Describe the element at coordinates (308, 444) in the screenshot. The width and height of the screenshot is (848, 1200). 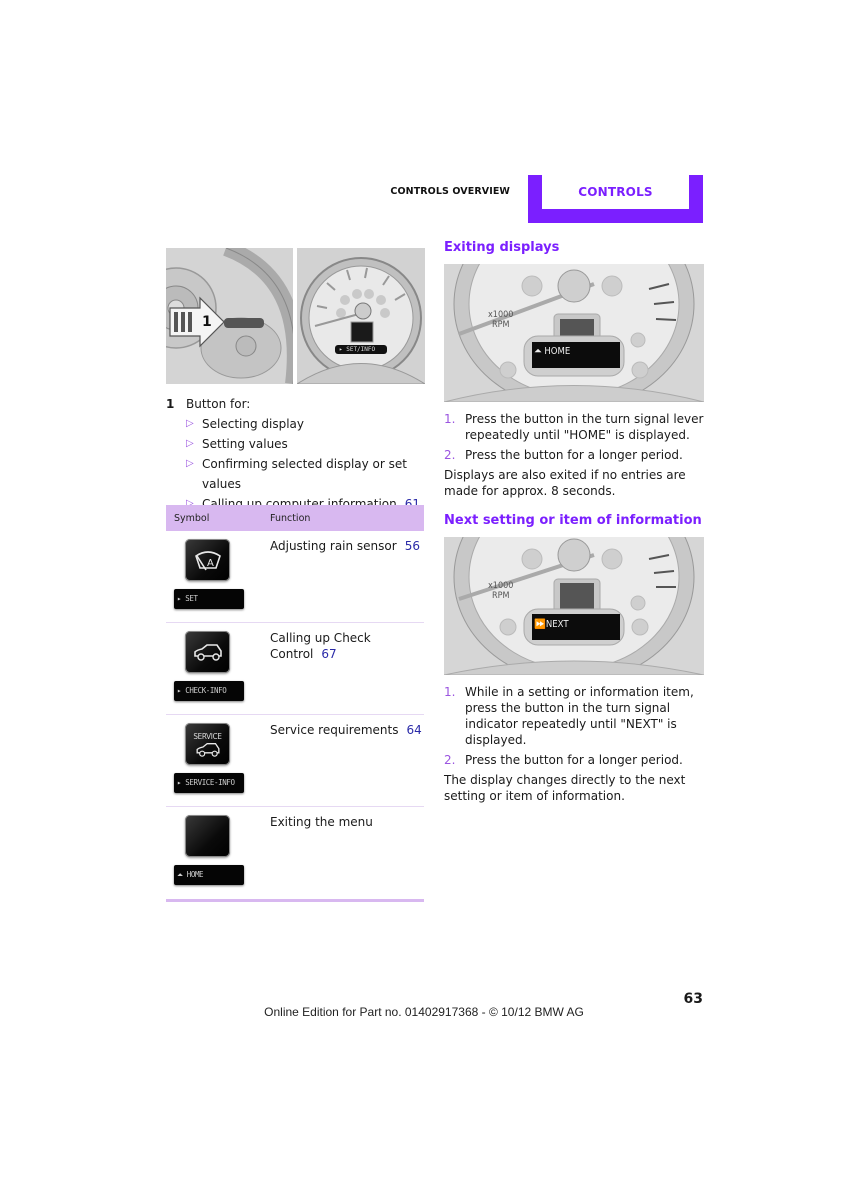
I see `legend-item: ▷ Setting values` at that location.